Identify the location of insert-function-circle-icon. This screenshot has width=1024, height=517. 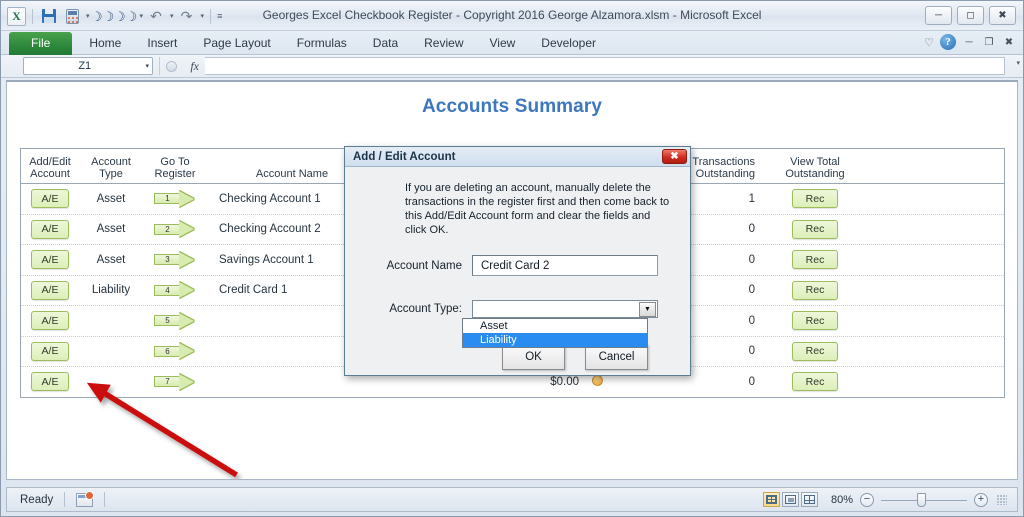
(171, 66).